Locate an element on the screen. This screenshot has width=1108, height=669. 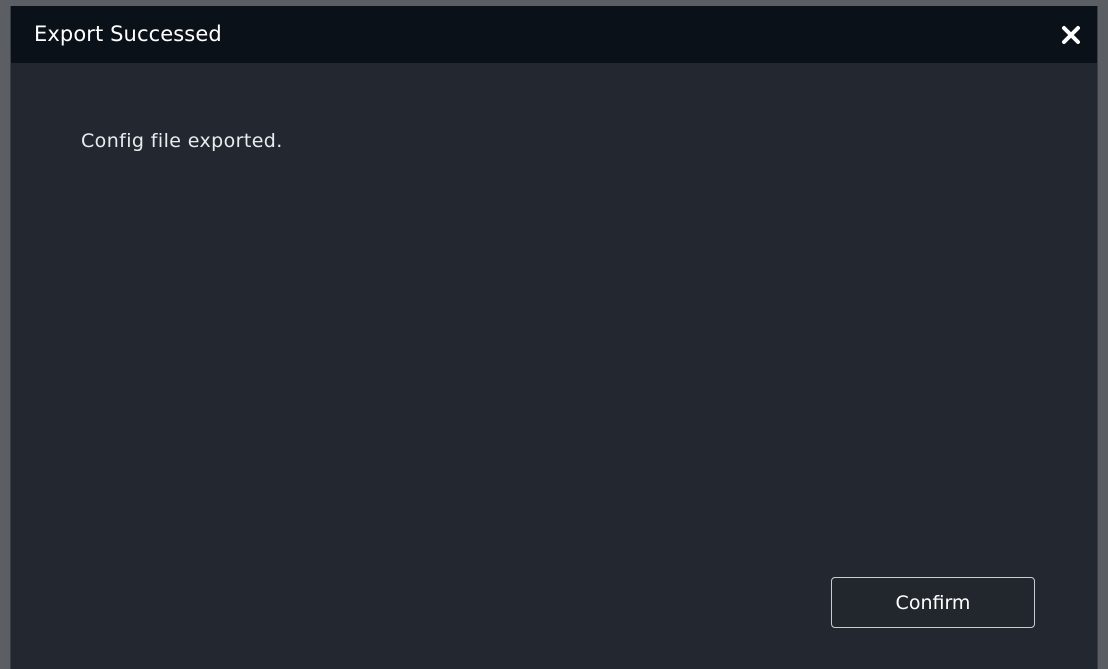
confirm-button: Confirm is located at coordinates (933, 602).